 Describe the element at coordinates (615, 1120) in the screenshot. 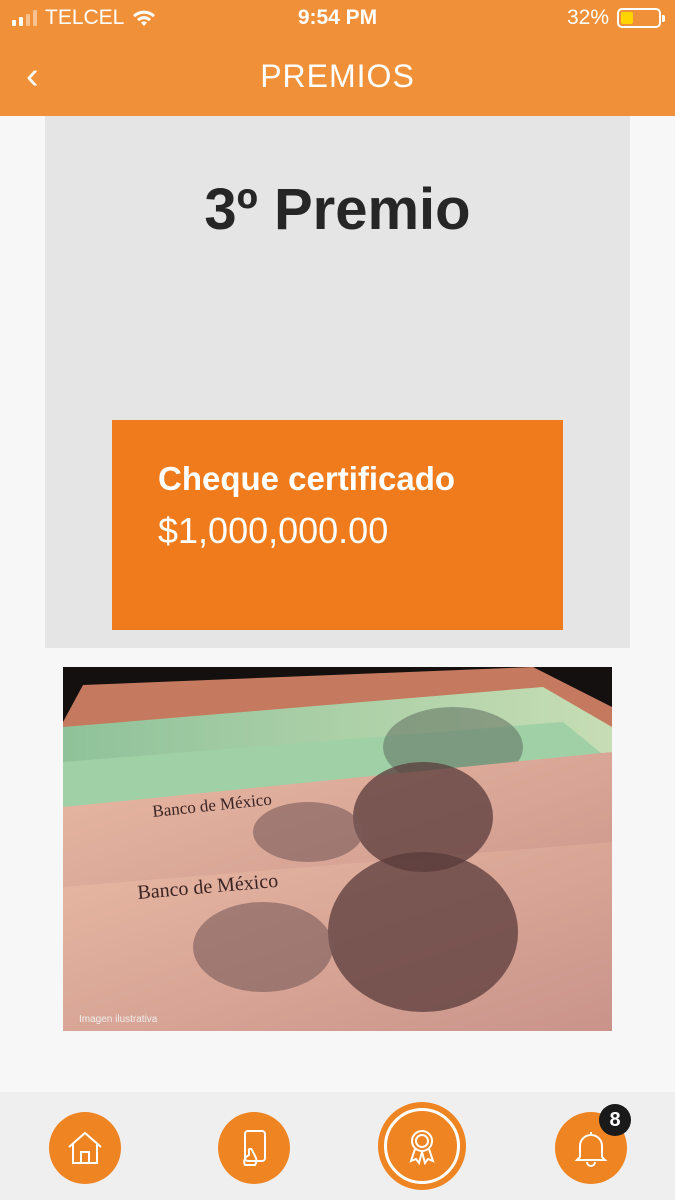

I see `notification-badge: 8` at that location.